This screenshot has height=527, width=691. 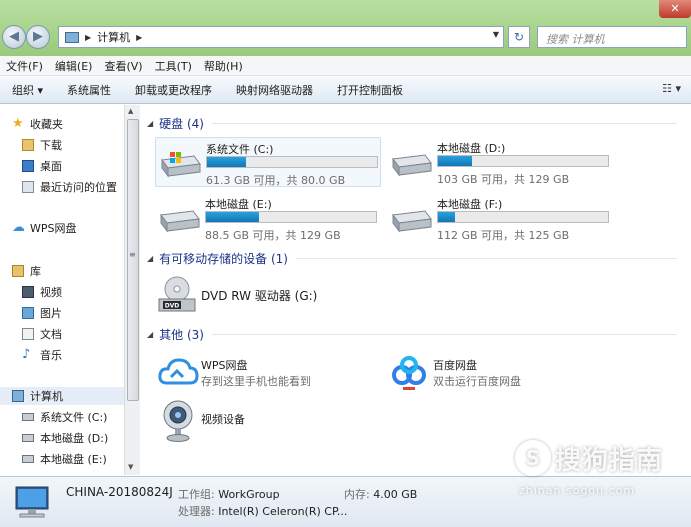 I want to click on change-view-button: ☷ ▾, so click(x=671, y=88).